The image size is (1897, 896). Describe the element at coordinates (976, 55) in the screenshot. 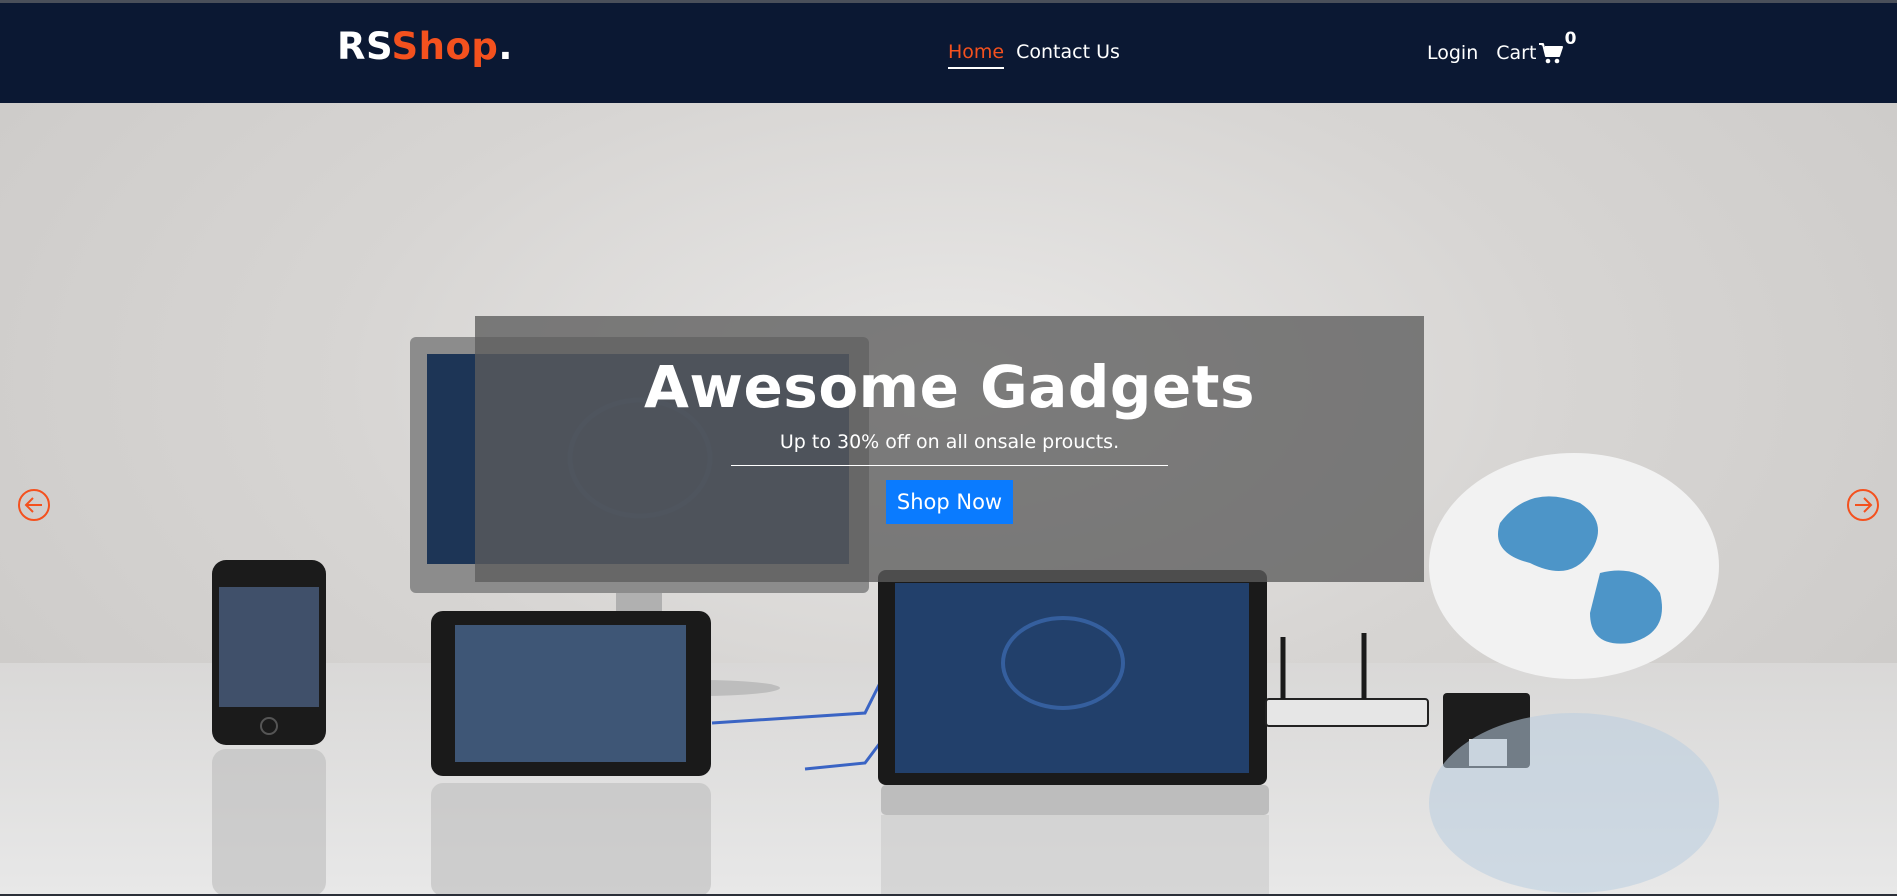

I see `nav-home-link: Home` at that location.